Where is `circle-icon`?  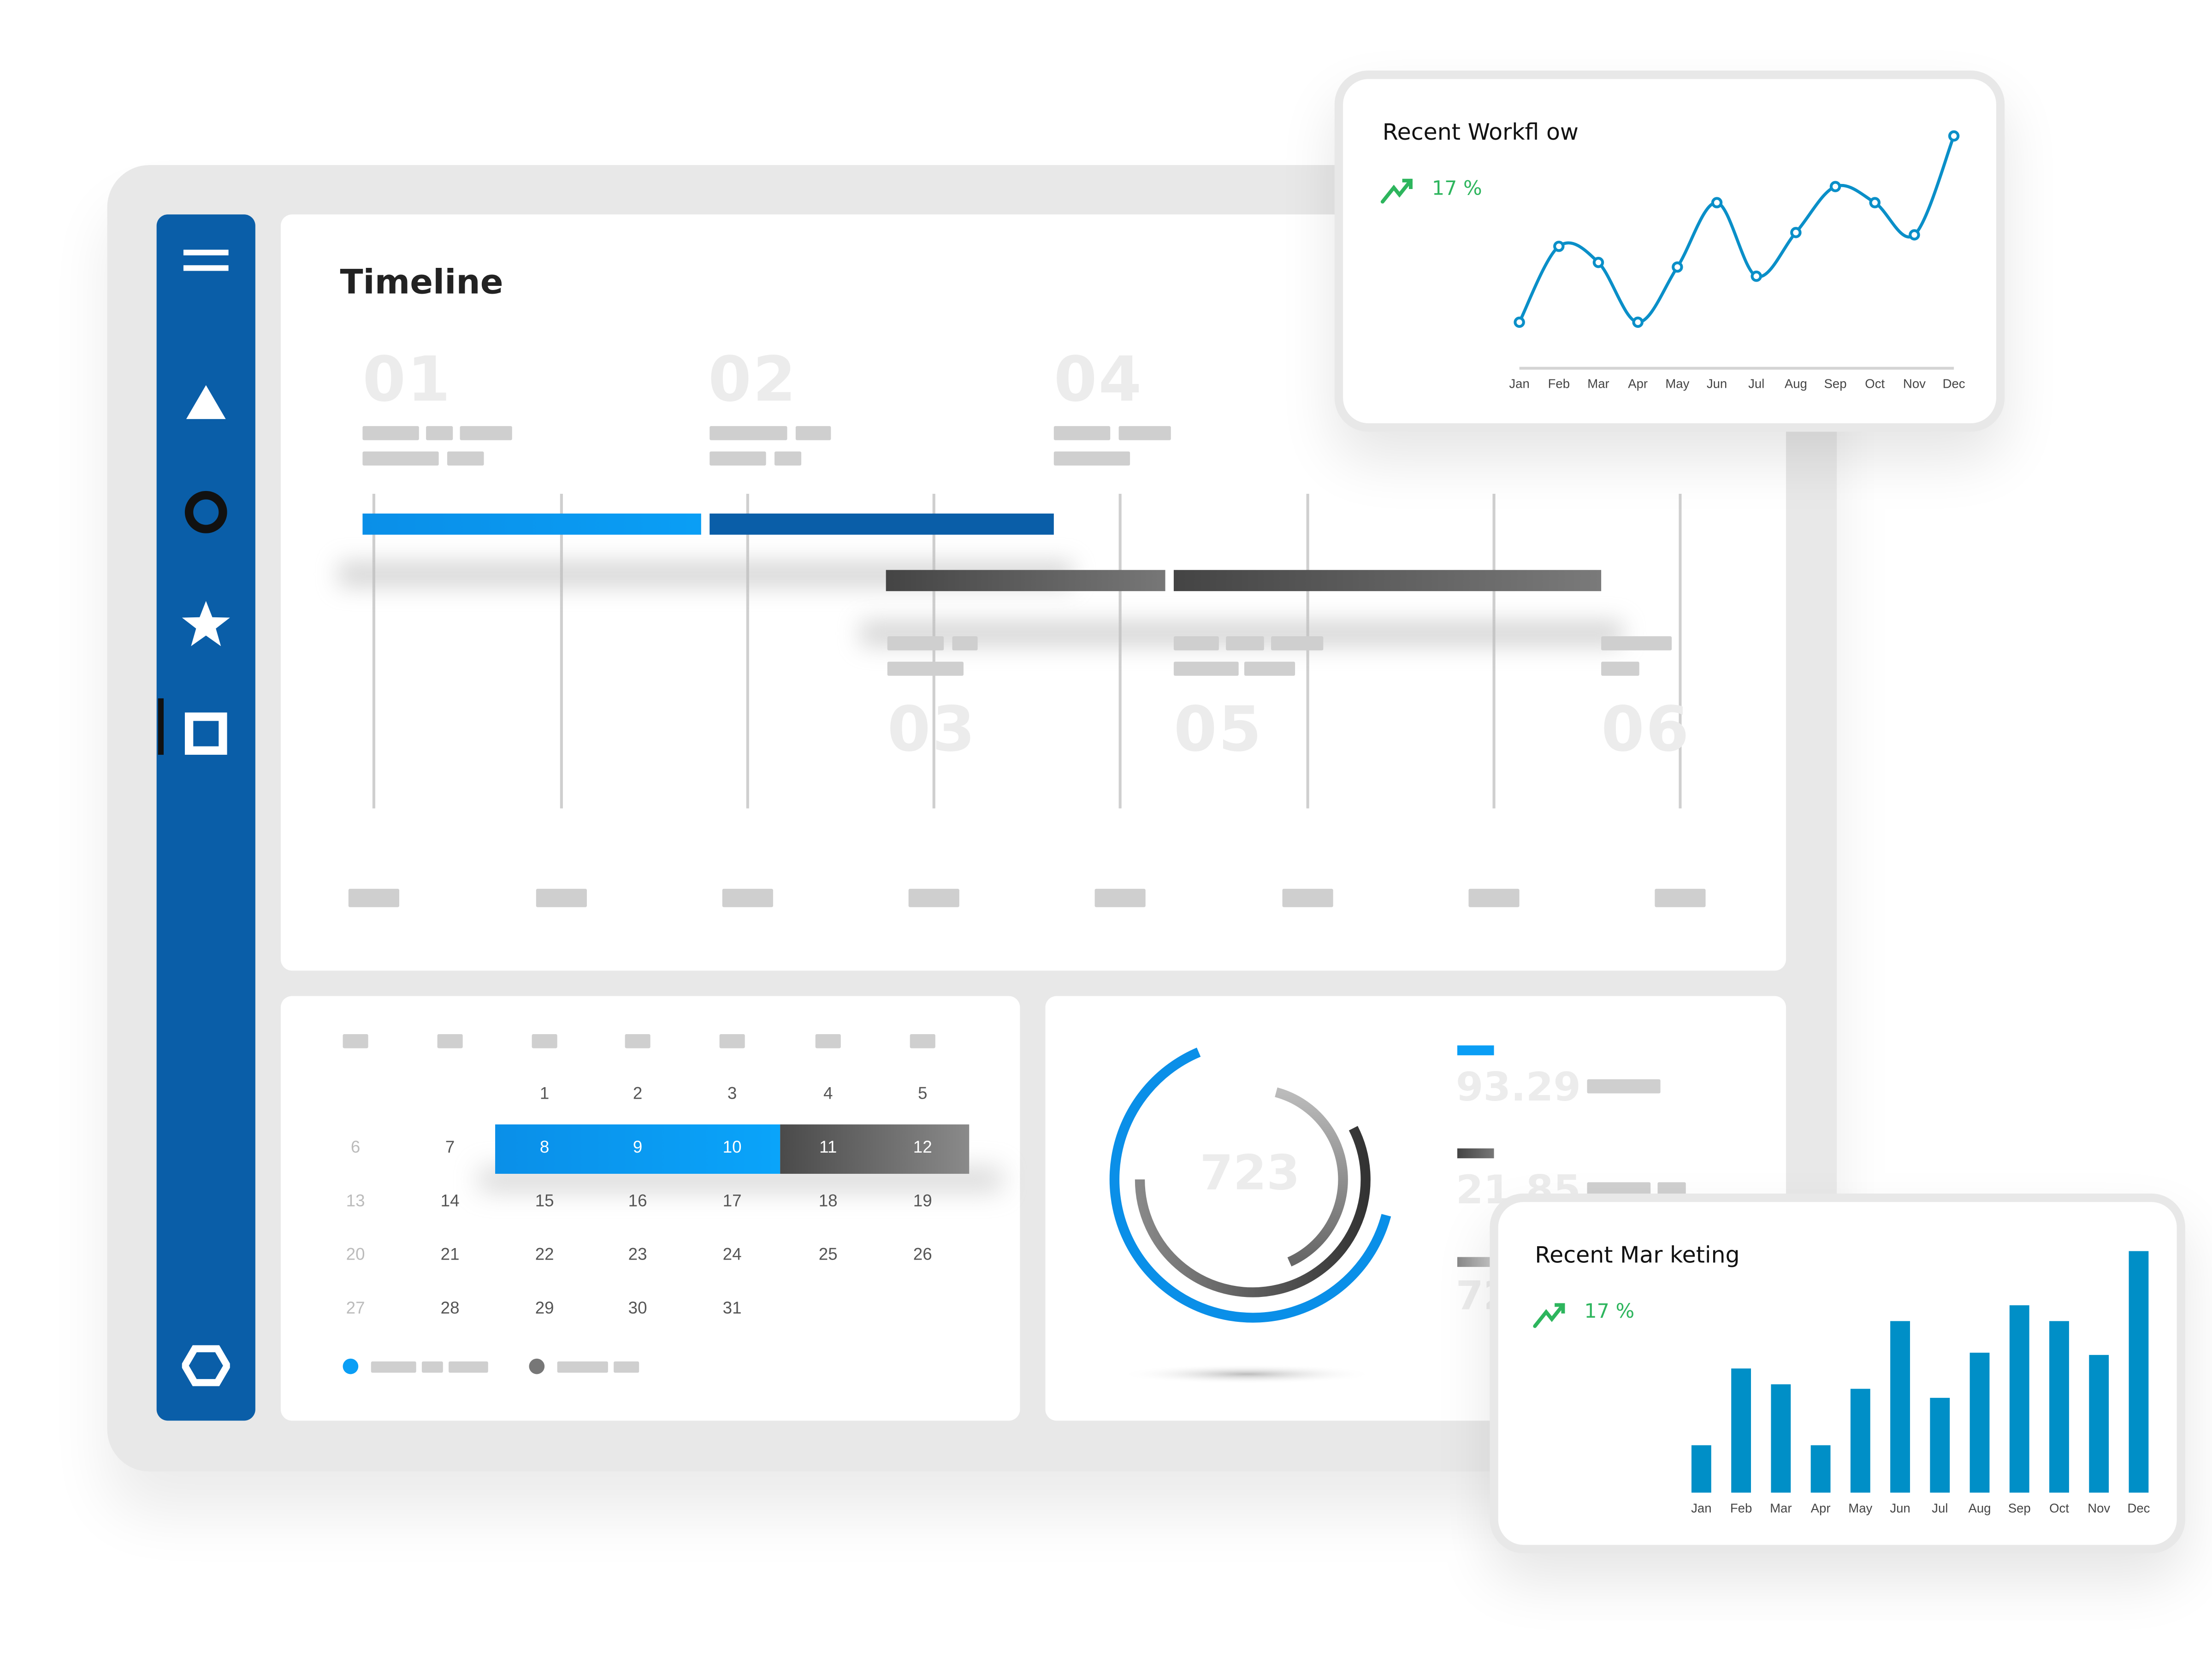
circle-icon is located at coordinates (206, 512).